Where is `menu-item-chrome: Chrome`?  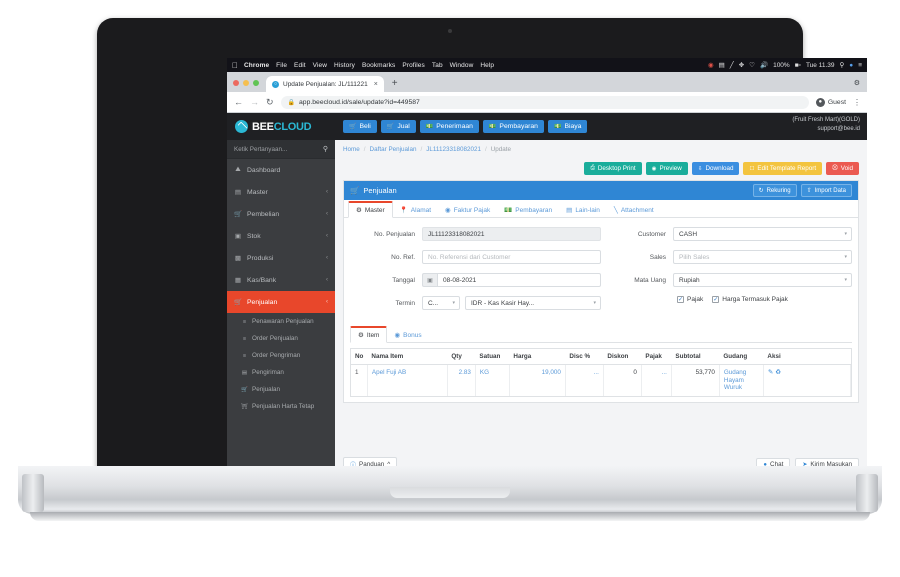
menu-item-chrome: Chrome is located at coordinates (256, 65).